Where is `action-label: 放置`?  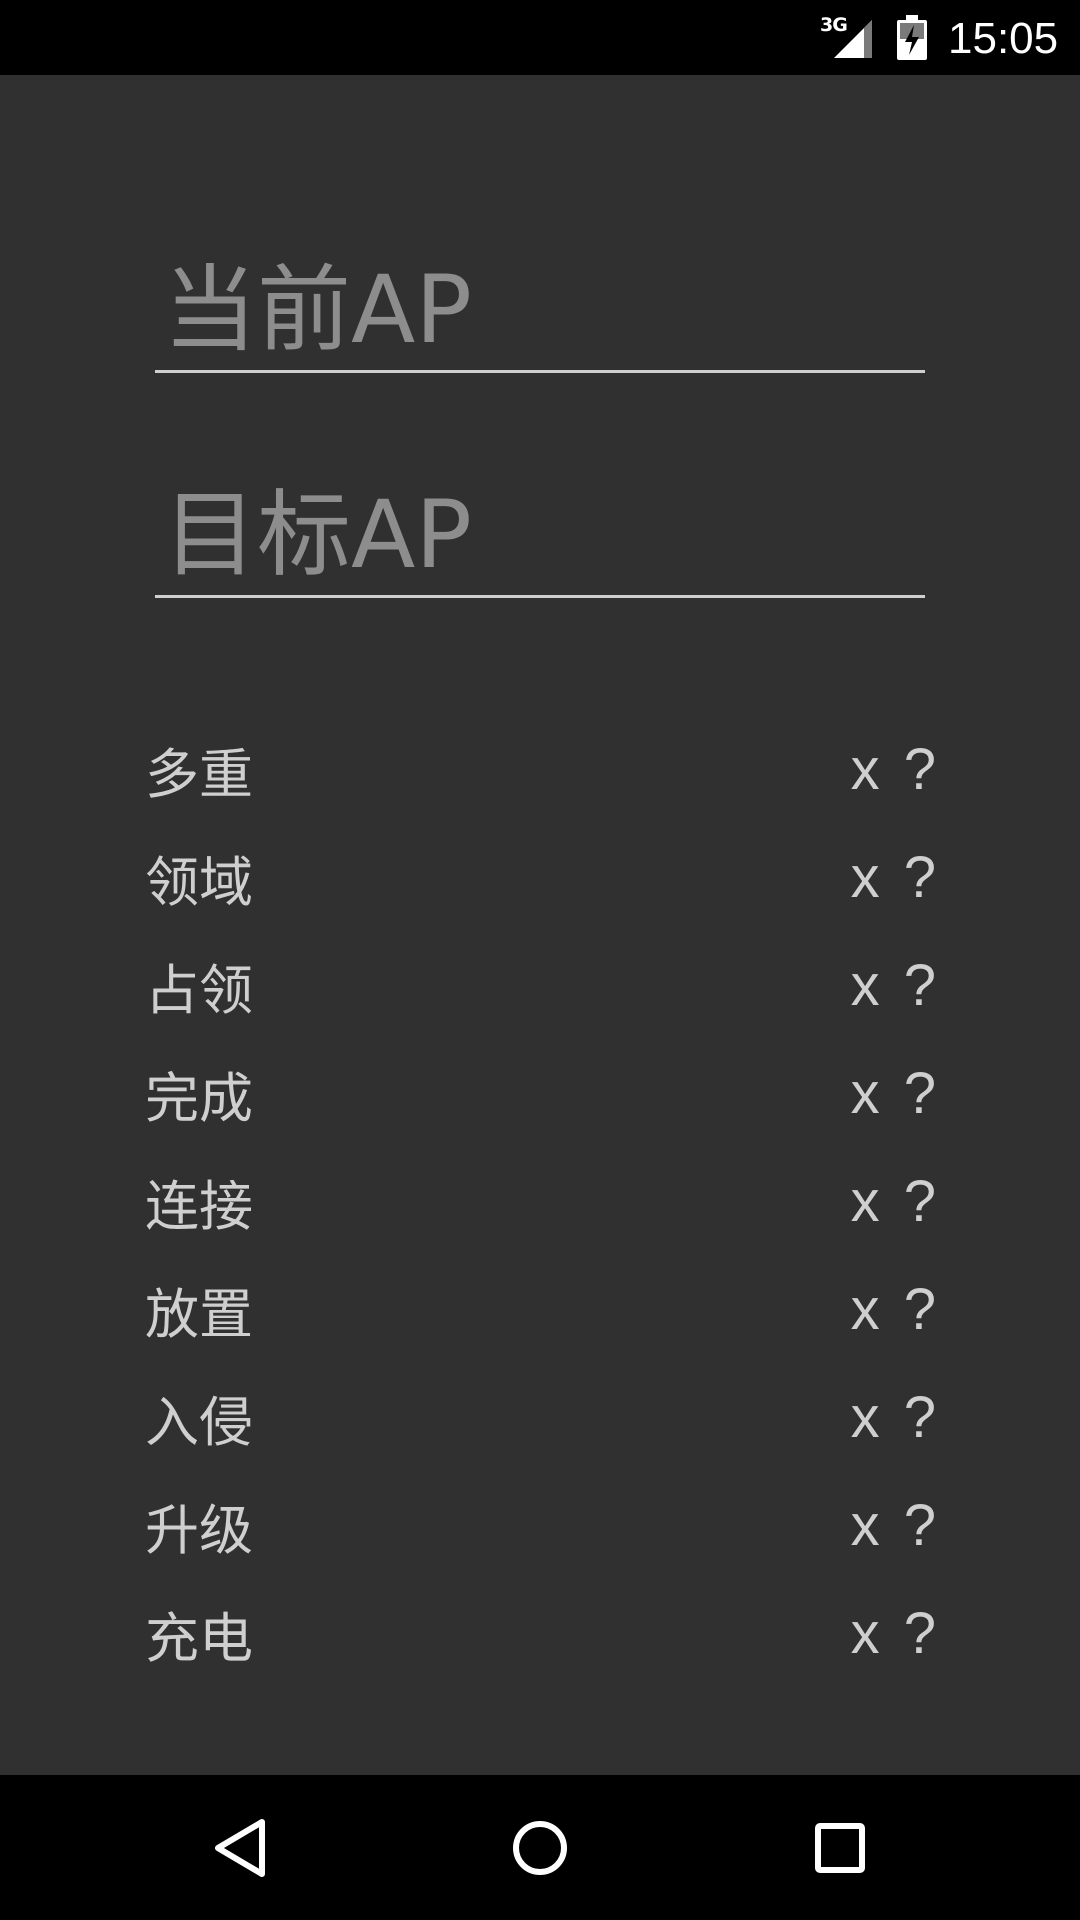
action-label: 放置 is located at coordinates (199, 1314).